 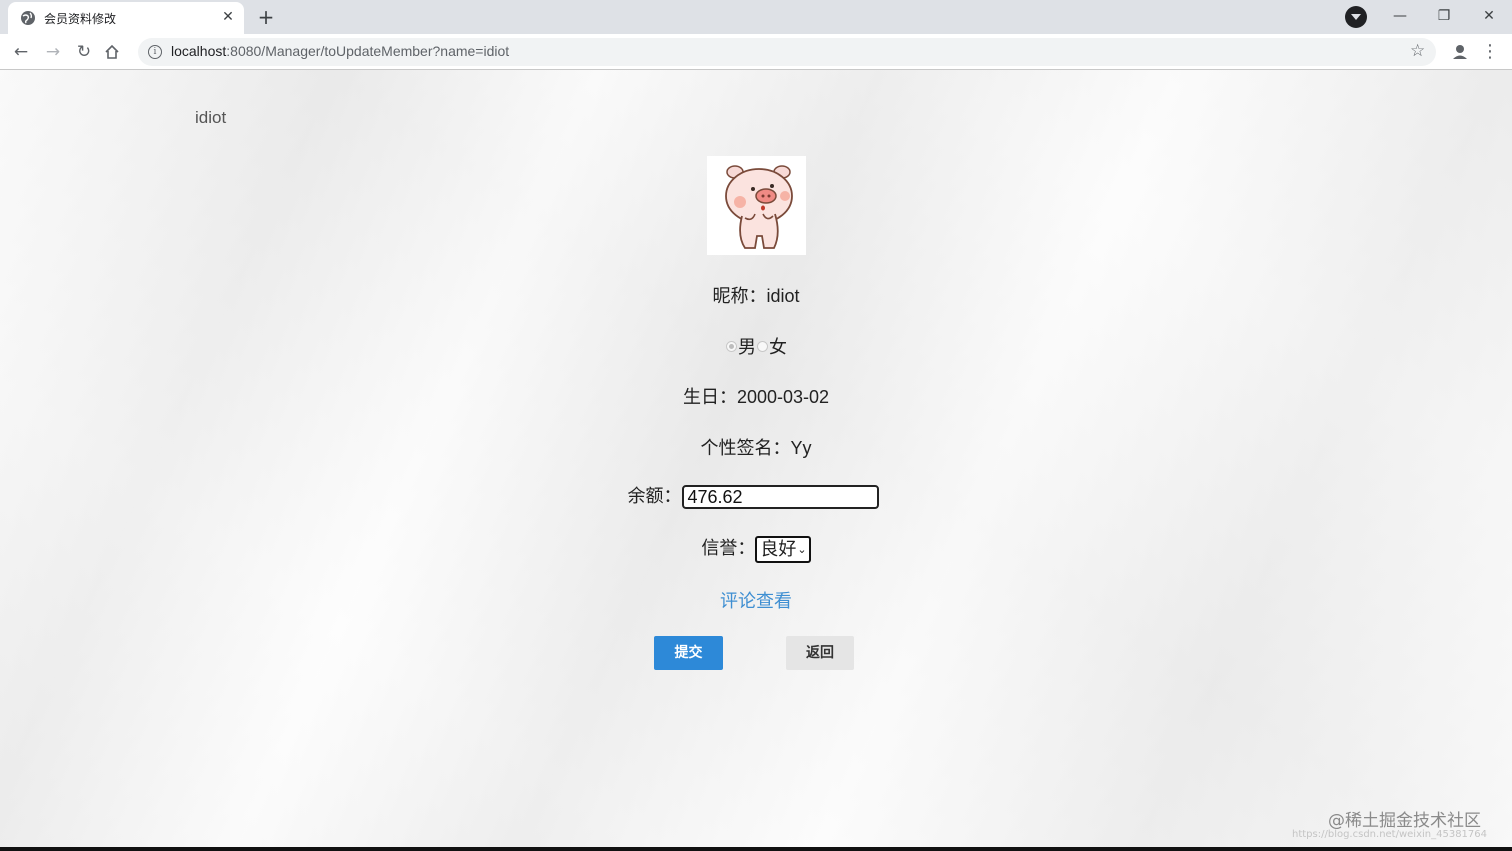 I want to click on signature-label: 个性签名：, so click(x=745, y=448).